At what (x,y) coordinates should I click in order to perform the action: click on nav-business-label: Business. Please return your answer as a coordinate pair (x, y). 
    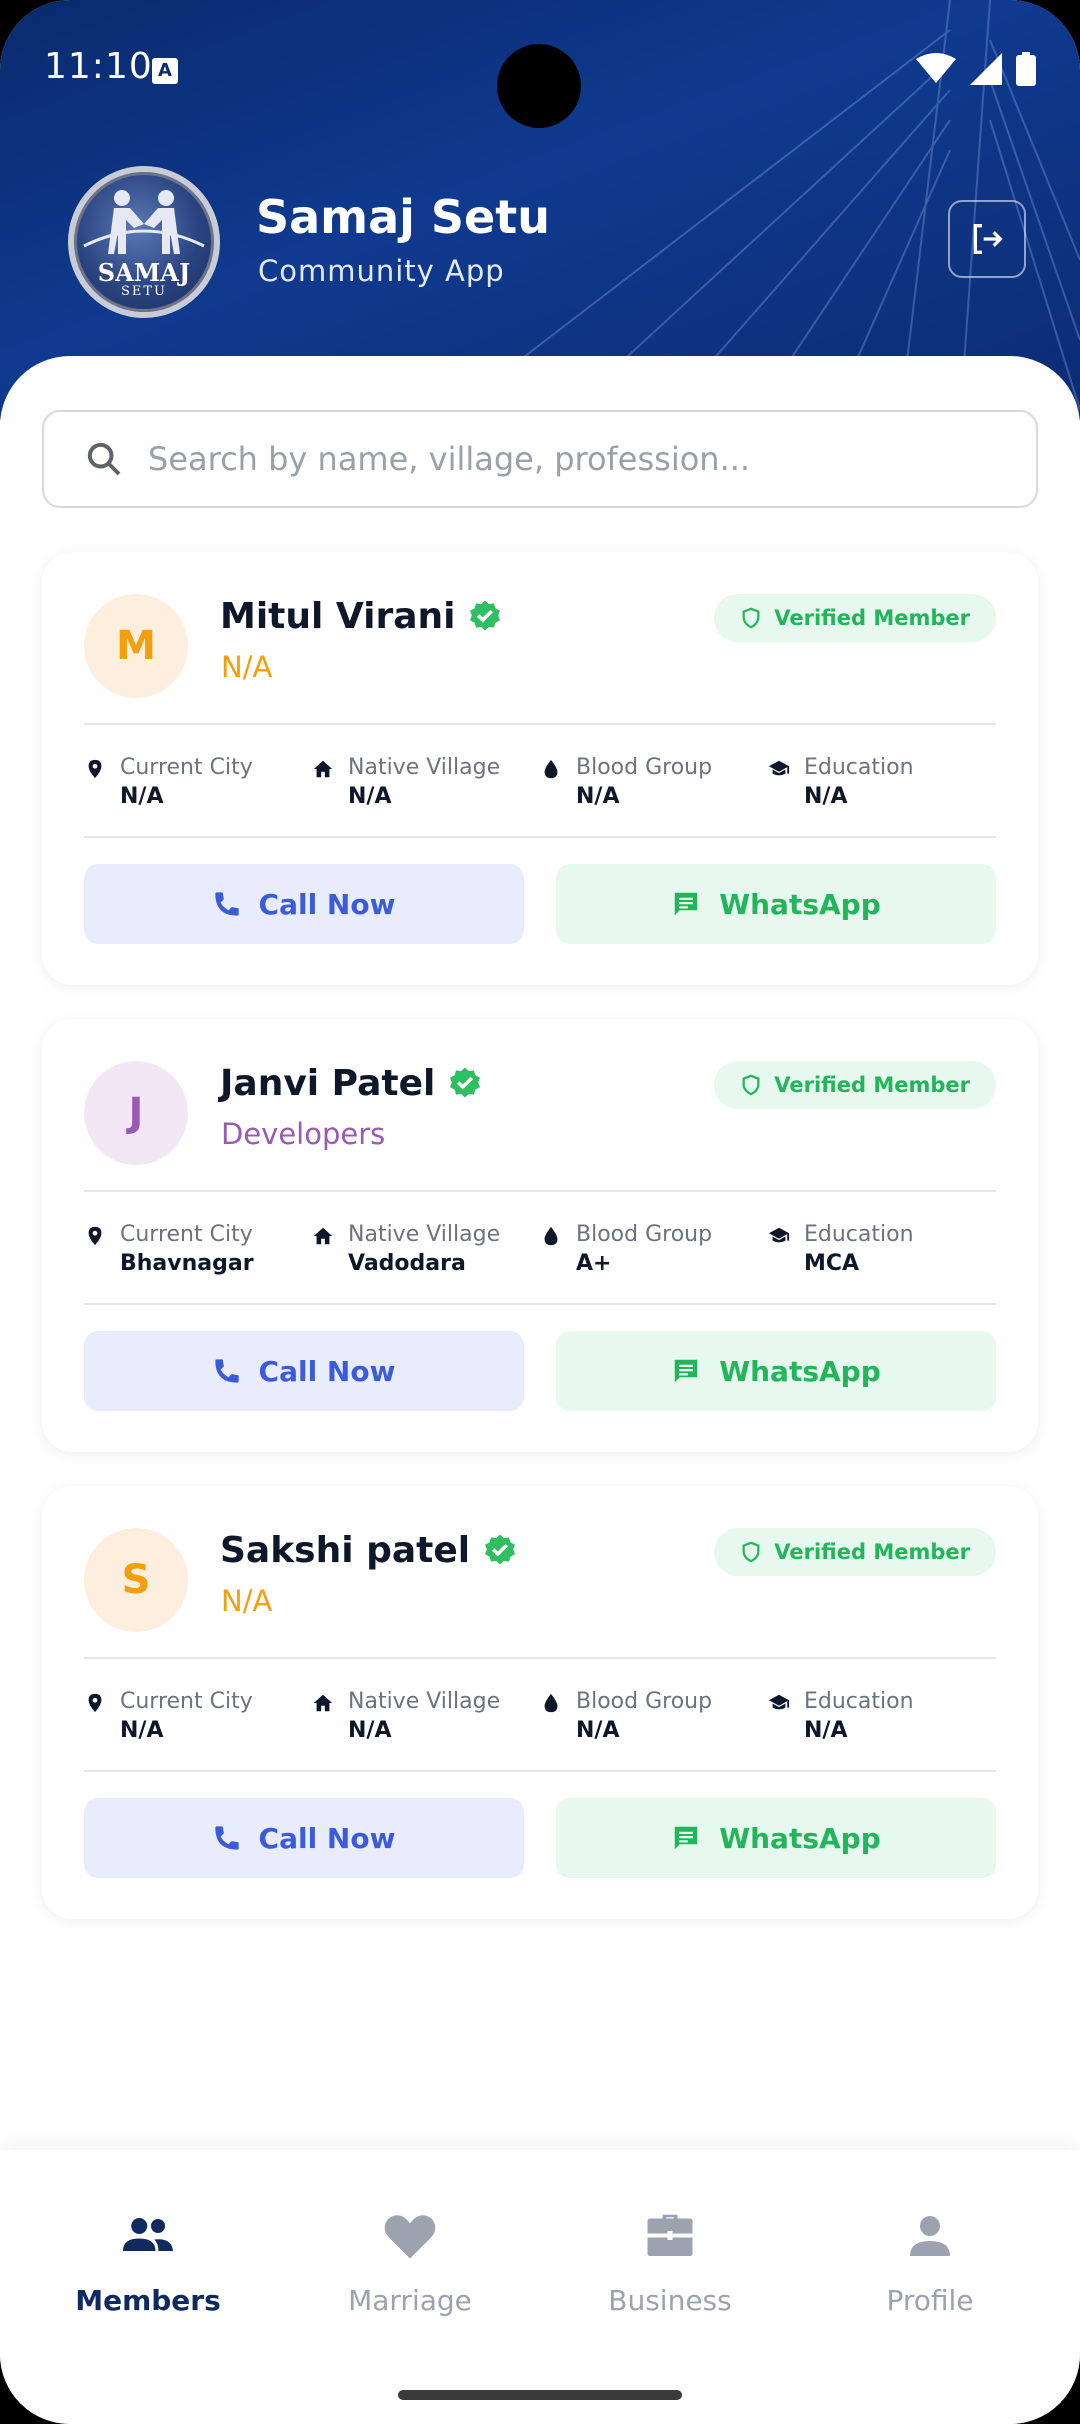
    Looking at the image, I should click on (670, 2300).